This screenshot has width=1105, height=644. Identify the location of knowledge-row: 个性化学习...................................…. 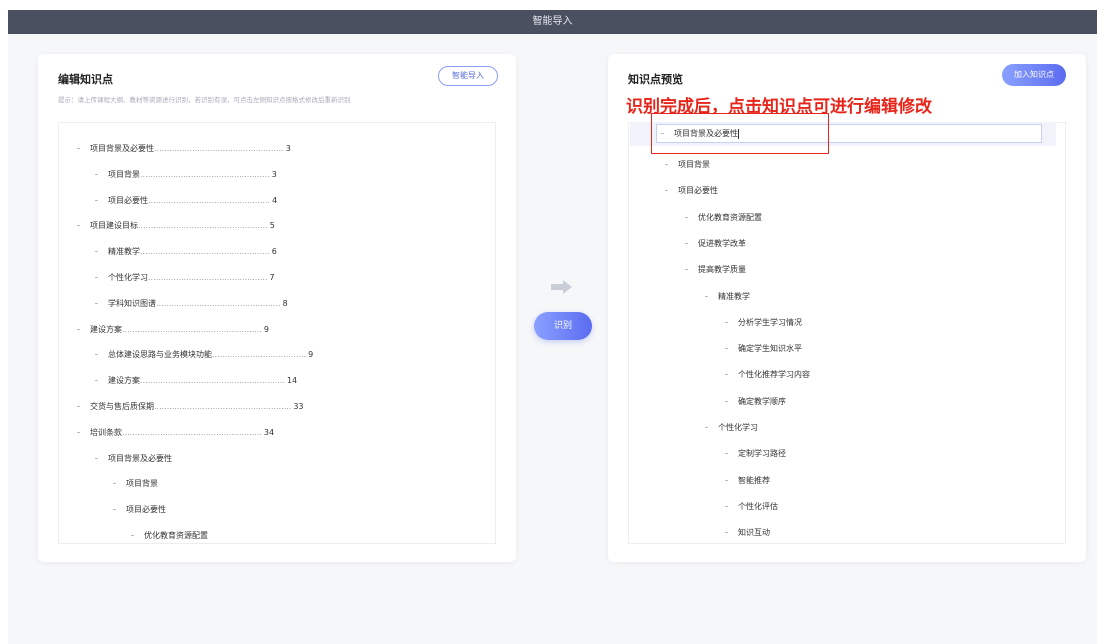
(185, 278).